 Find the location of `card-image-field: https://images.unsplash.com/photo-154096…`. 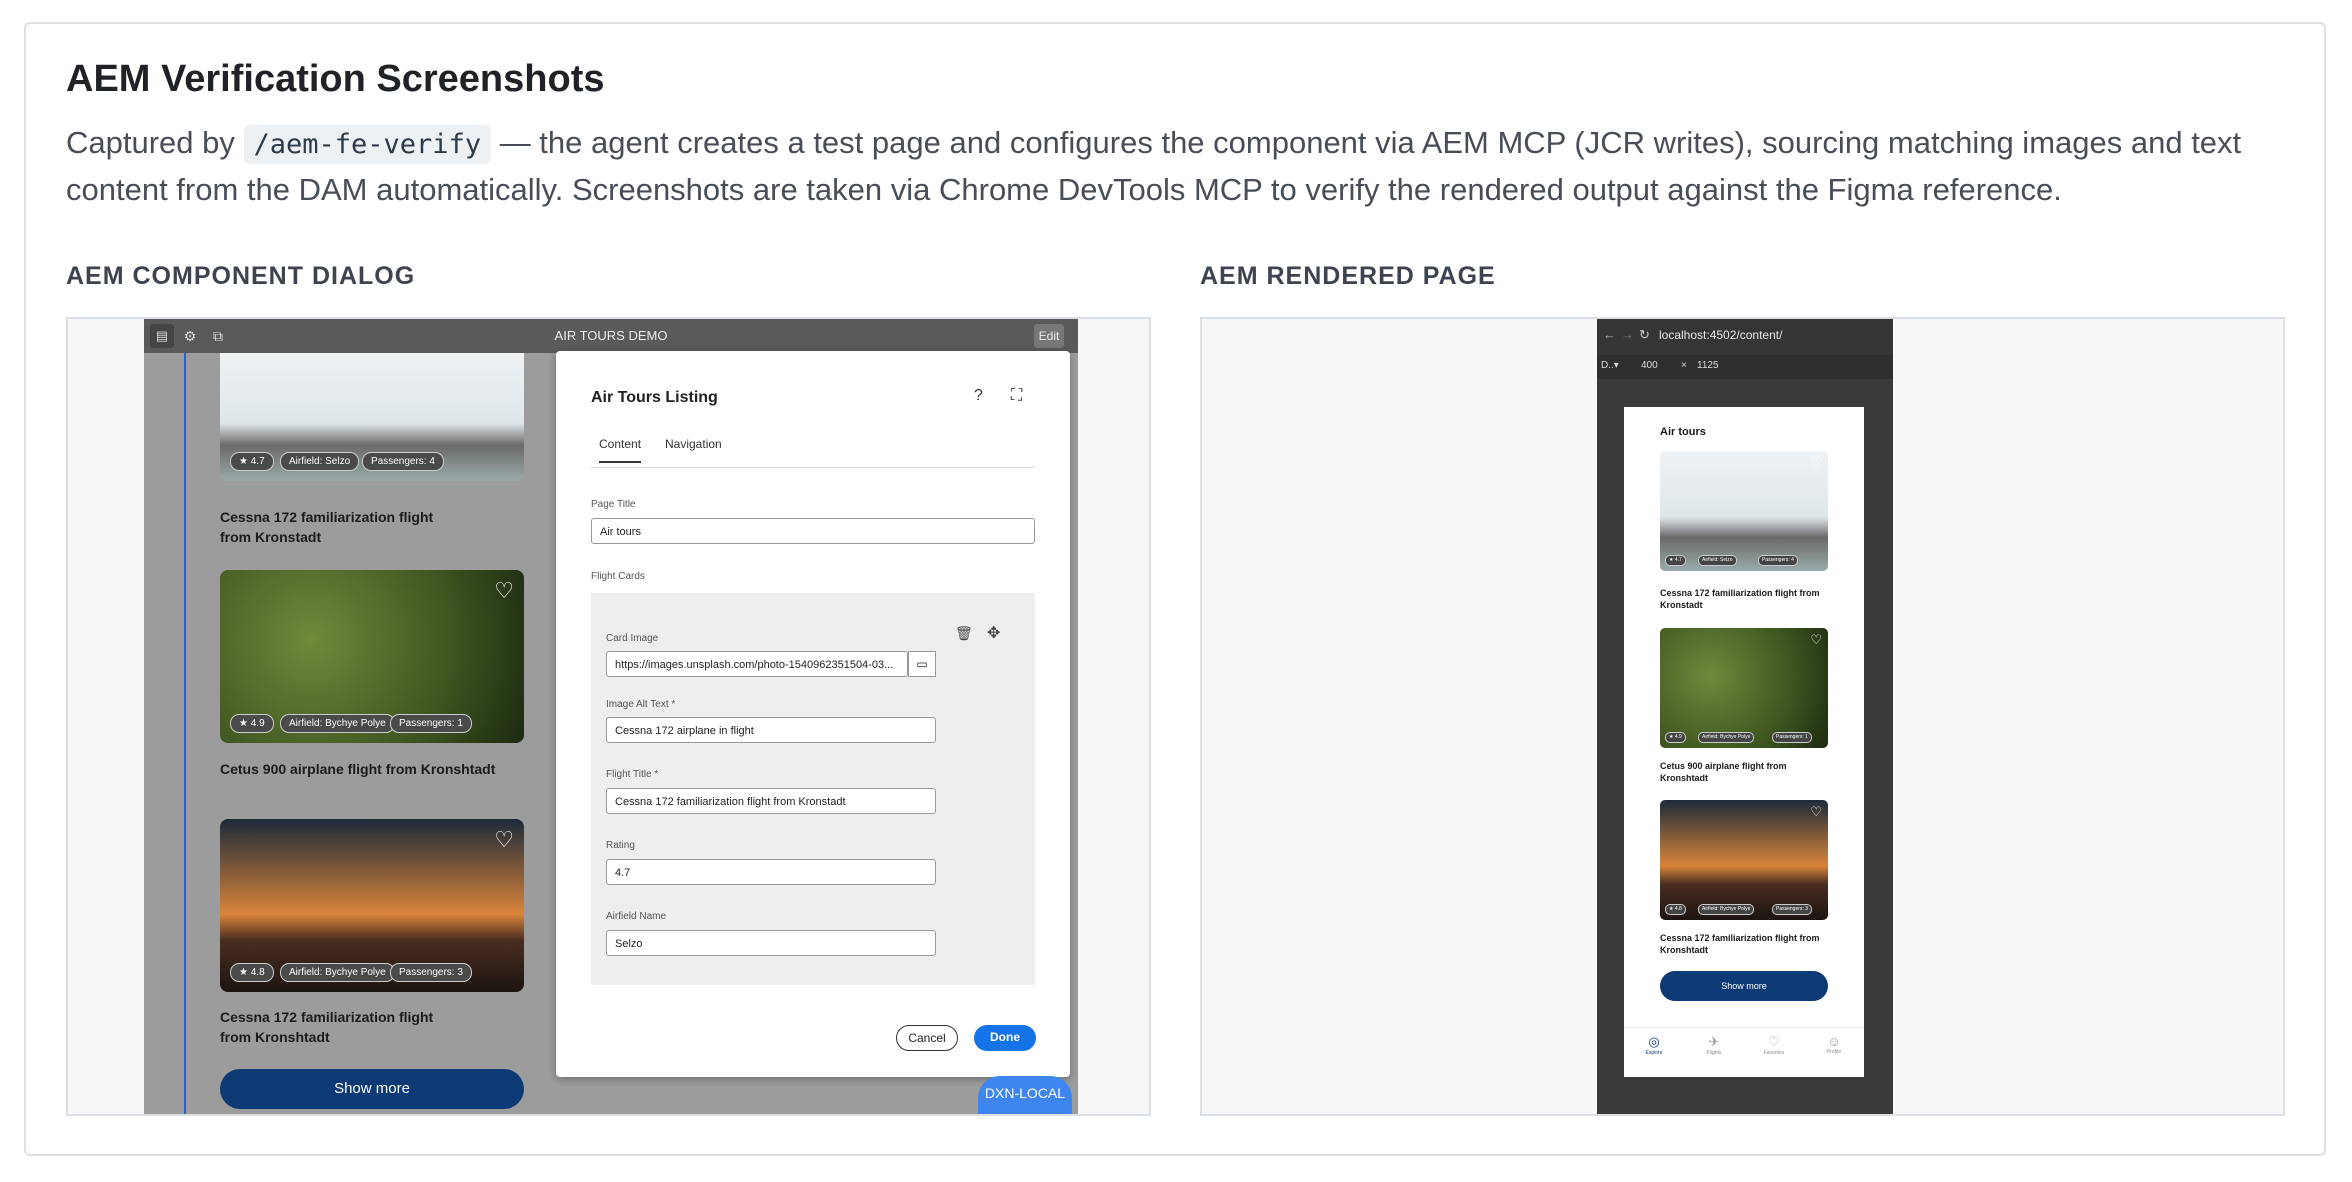

card-image-field: https://images.unsplash.com/photo-154096… is located at coordinates (757, 664).